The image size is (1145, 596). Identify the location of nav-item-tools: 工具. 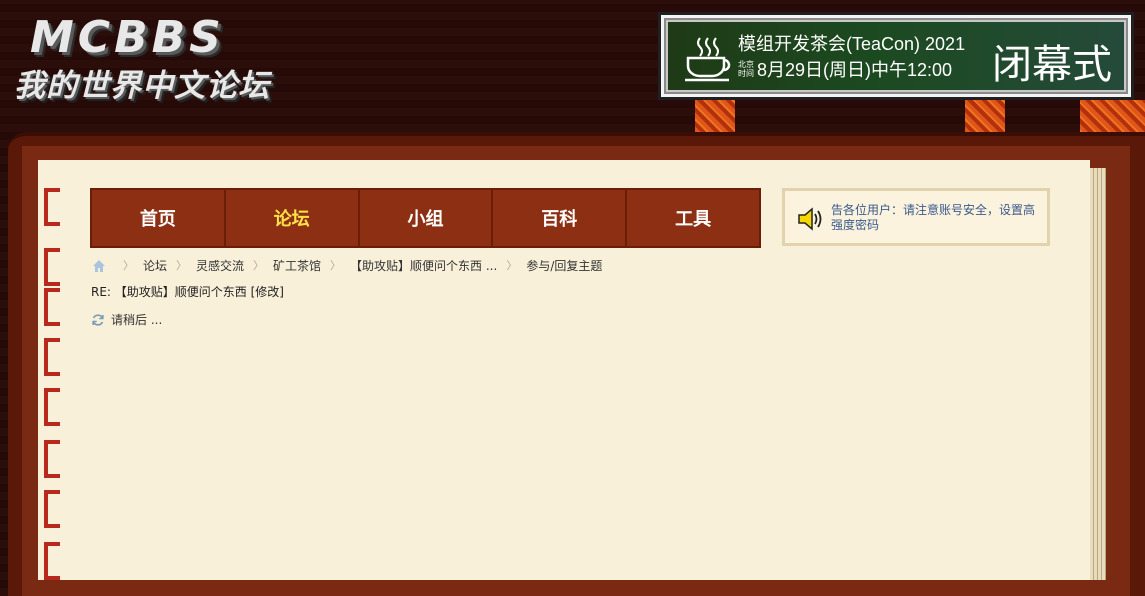
(693, 218).